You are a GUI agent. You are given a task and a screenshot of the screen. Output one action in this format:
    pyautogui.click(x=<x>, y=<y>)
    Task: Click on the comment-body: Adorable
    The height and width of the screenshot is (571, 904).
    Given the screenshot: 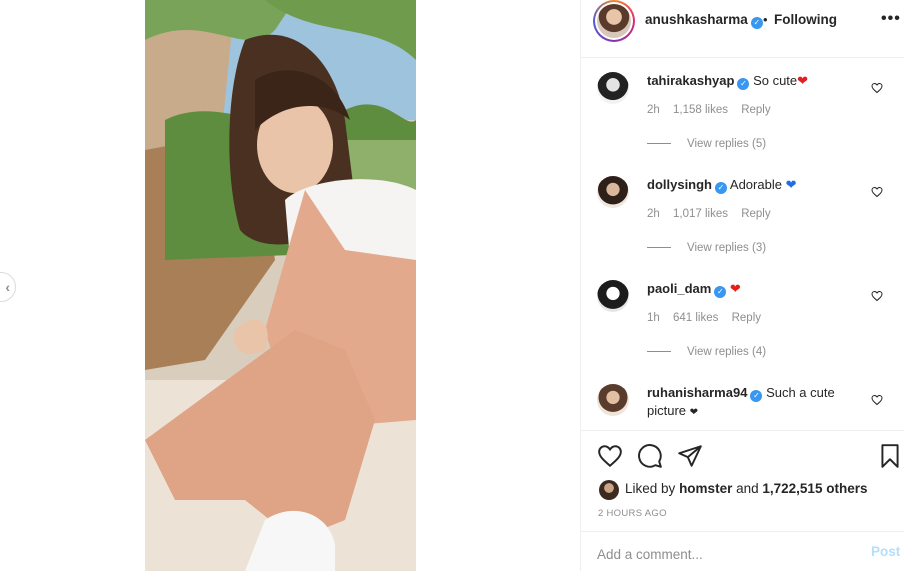 What is the action you would take?
    pyautogui.click(x=755, y=184)
    